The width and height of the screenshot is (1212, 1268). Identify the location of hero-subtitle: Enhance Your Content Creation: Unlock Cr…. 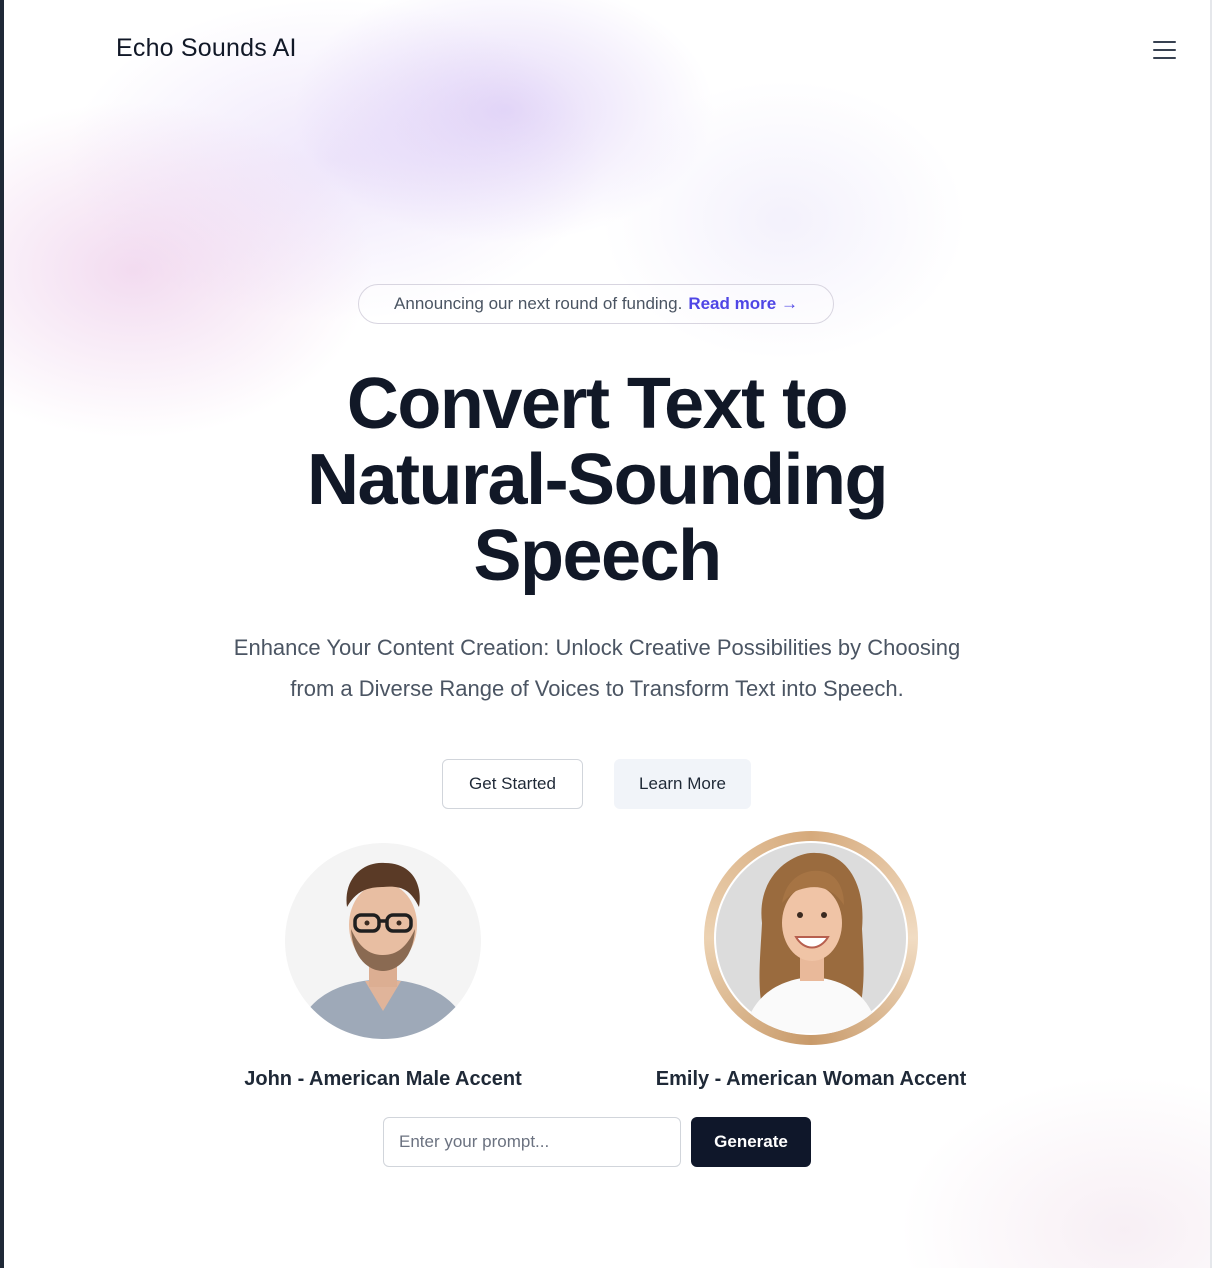
(597, 668).